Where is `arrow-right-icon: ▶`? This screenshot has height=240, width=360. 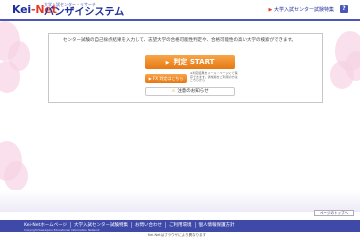 arrow-right-icon: ▶ is located at coordinates (270, 10).